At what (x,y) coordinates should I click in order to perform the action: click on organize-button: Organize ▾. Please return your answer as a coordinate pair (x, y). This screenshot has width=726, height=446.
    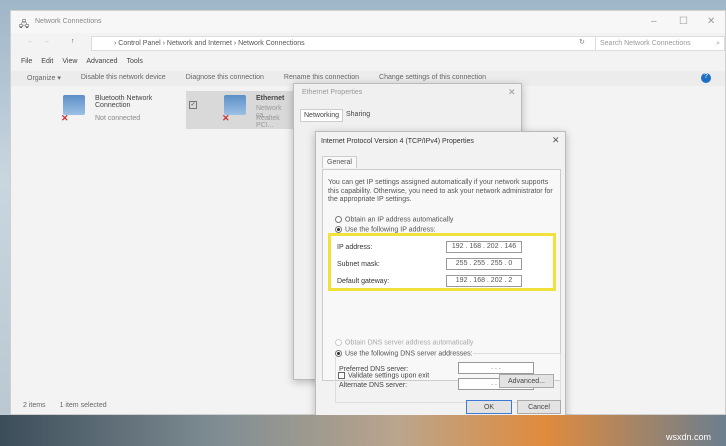
    Looking at the image, I should click on (44, 78).